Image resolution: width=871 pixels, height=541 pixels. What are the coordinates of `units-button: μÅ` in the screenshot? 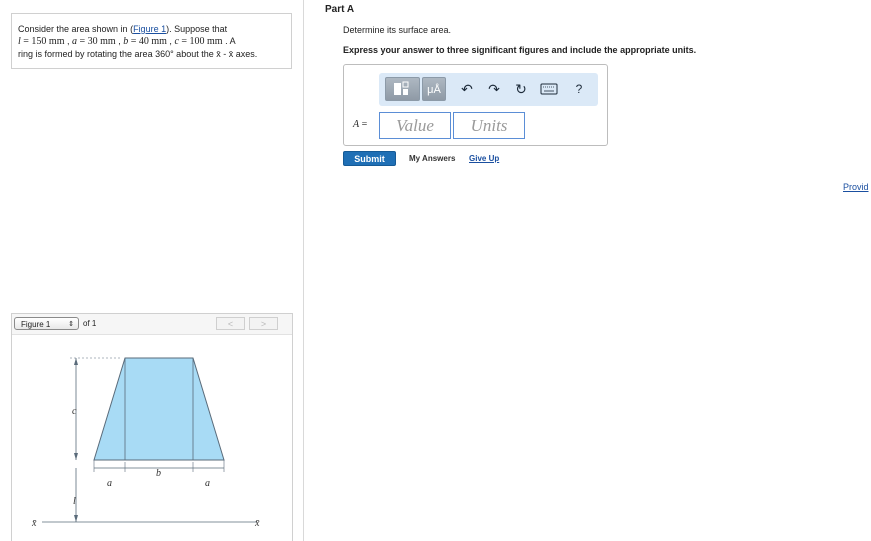 It's located at (434, 89).